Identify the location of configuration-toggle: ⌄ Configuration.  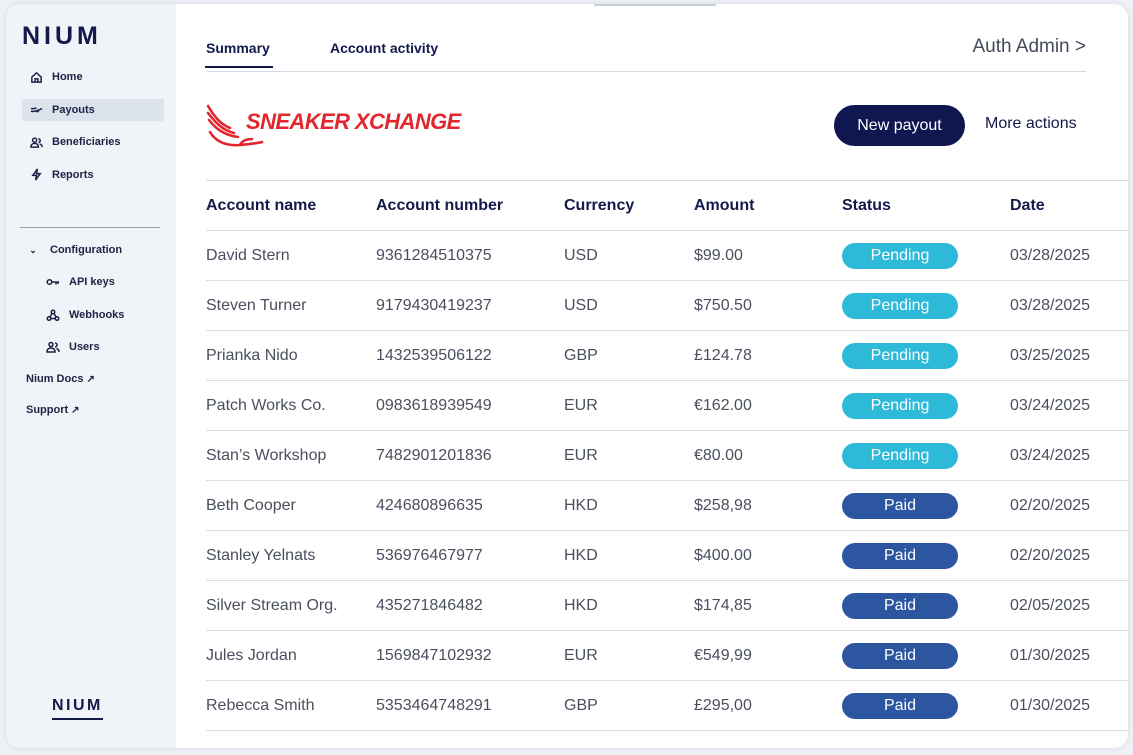
(96, 250).